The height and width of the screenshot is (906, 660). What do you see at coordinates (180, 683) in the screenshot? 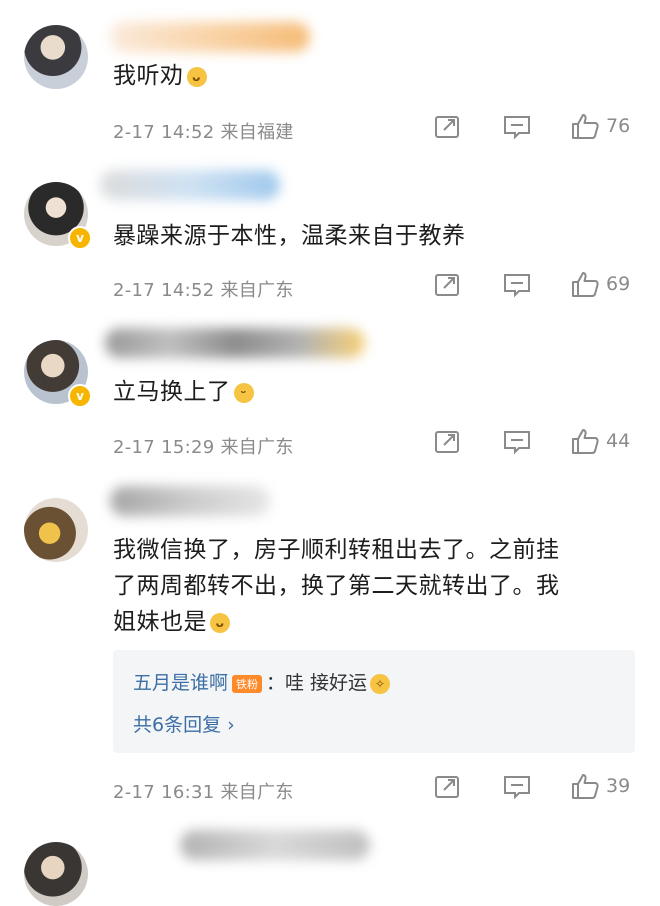
I see `reply-username: 五月是谁啊` at bounding box center [180, 683].